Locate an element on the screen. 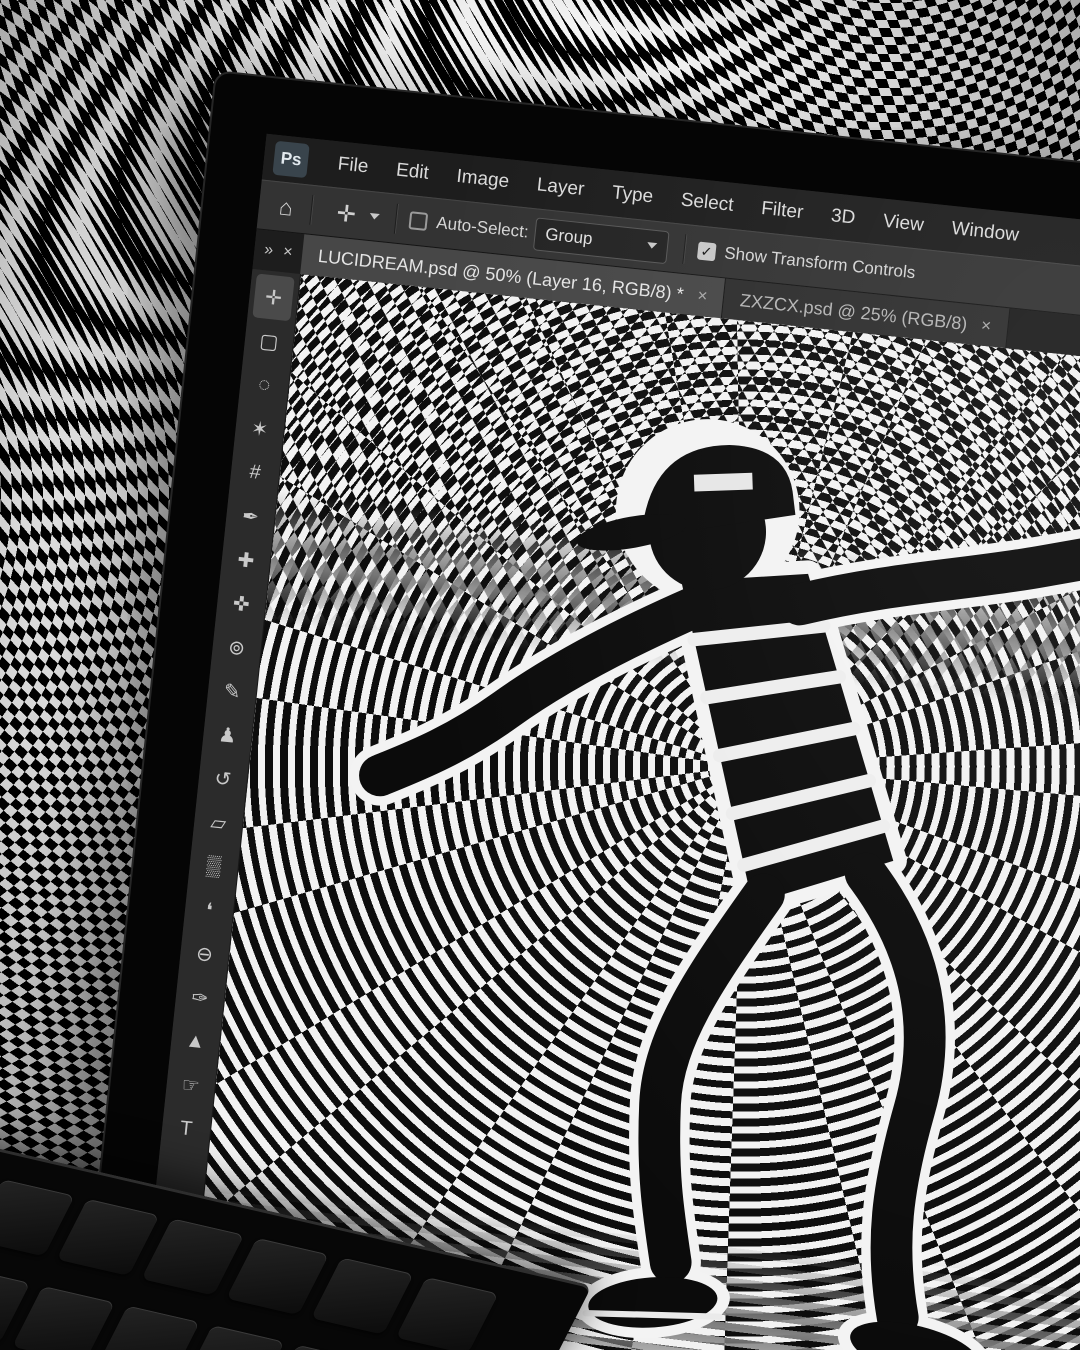  healing-brush-tool: ✚ is located at coordinates (246, 560).